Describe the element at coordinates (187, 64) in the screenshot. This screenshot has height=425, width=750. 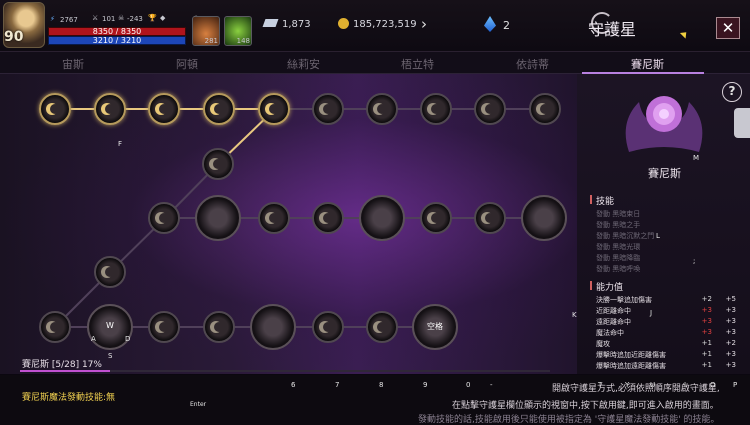
I see `tab-aton: 阿頓` at that location.